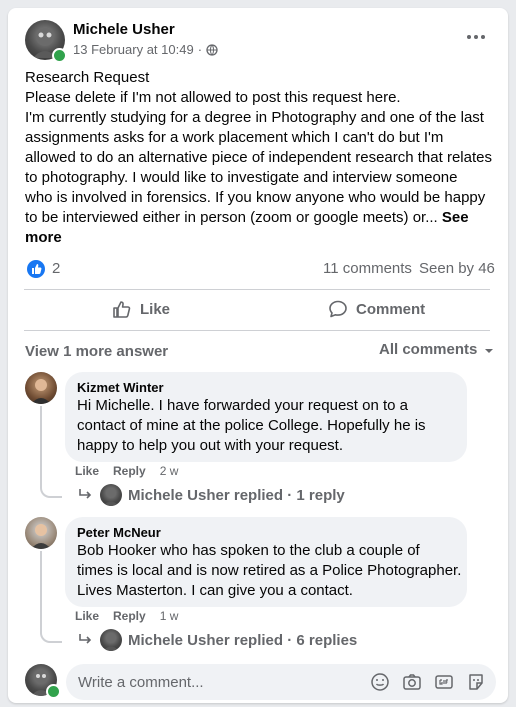 The image size is (516, 707). What do you see at coordinates (236, 495) in the screenshot?
I see `reply-summary: Michele Usher replied · 1 reply` at bounding box center [236, 495].